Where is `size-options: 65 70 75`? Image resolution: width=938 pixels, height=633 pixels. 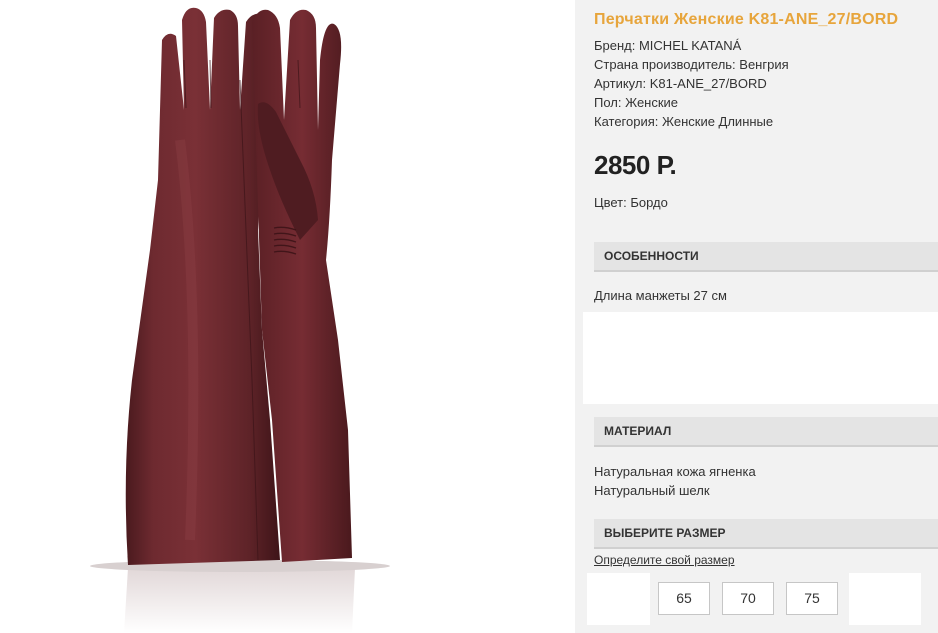 size-options: 65 70 75 is located at coordinates (762, 599).